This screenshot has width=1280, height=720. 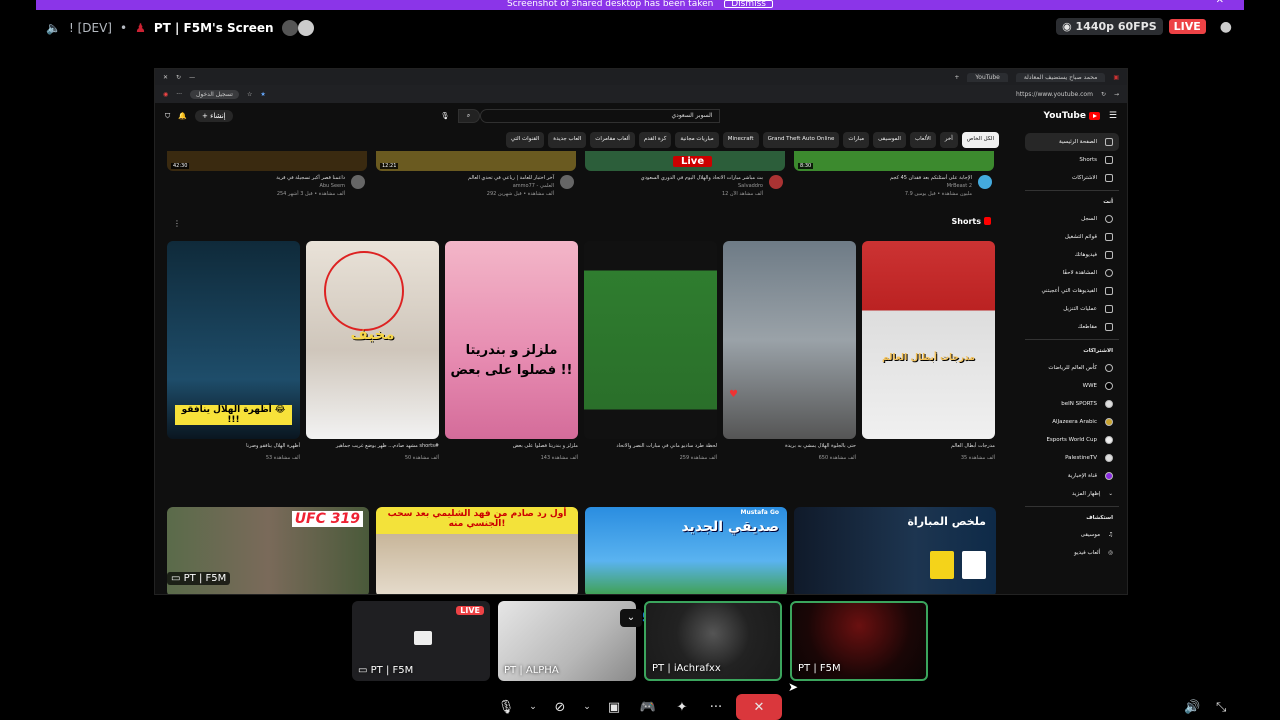 I want to click on chip: القنوات التي, so click(x=525, y=140).